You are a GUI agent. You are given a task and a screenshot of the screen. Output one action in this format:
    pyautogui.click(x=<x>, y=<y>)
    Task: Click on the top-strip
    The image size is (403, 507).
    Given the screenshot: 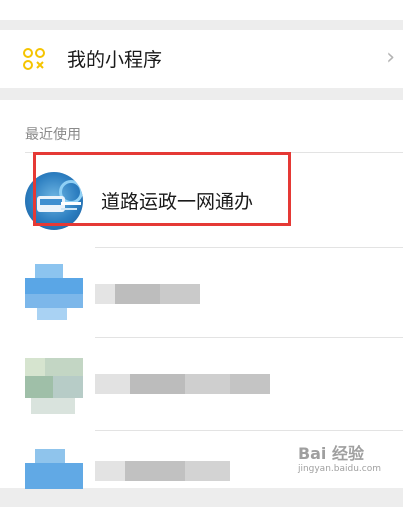 What is the action you would take?
    pyautogui.click(x=201, y=10)
    